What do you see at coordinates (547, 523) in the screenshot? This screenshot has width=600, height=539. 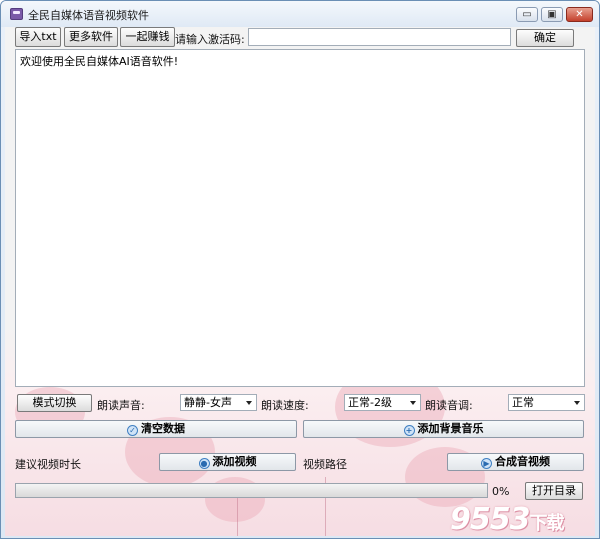 I see `watermark-suffix: 下载` at bounding box center [547, 523].